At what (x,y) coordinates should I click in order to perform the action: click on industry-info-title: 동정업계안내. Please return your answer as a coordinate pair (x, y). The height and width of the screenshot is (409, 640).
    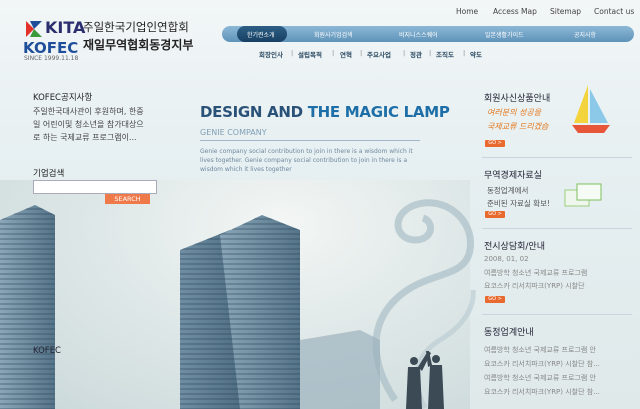
    Looking at the image, I should click on (509, 331).